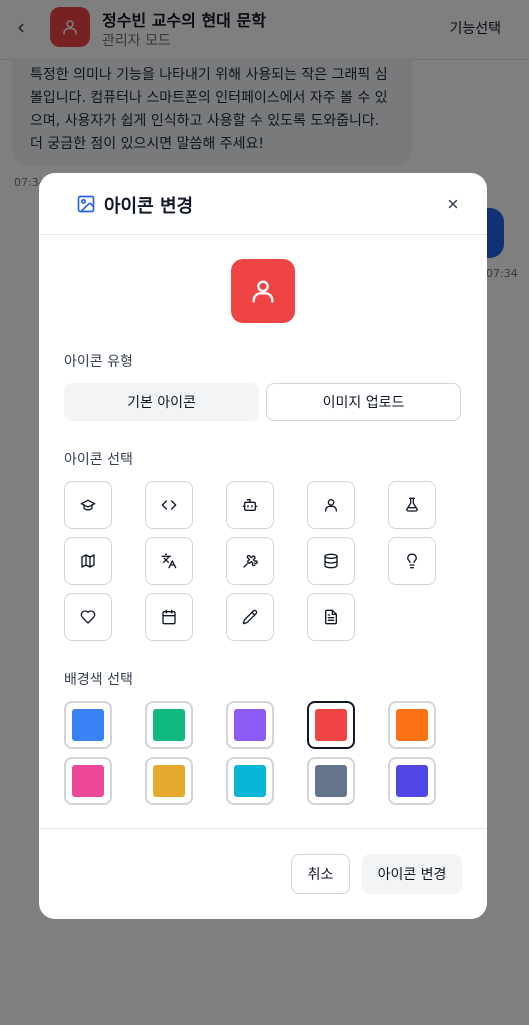  I want to click on color-option-purple, so click(250, 725).